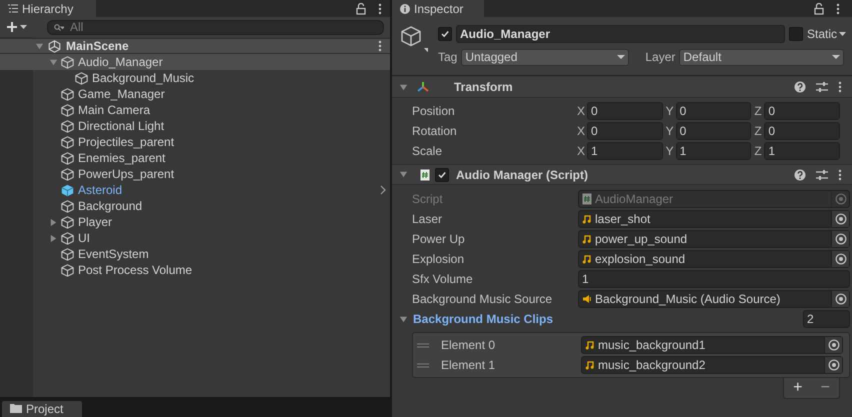  I want to click on tab-label: Project, so click(45, 409).